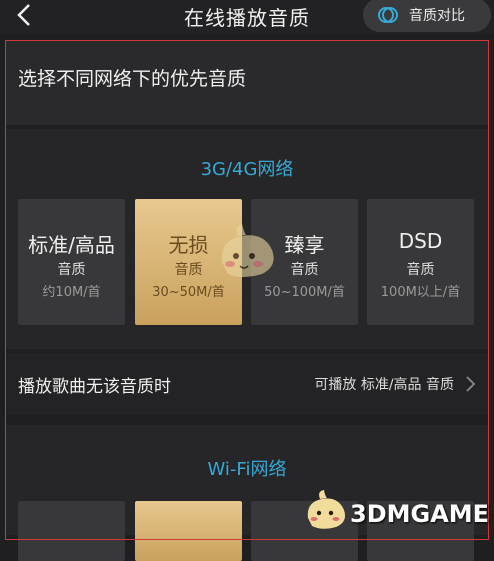  I want to click on quality-card-dsd: DSD 音质 100M以上/首, so click(420, 262).